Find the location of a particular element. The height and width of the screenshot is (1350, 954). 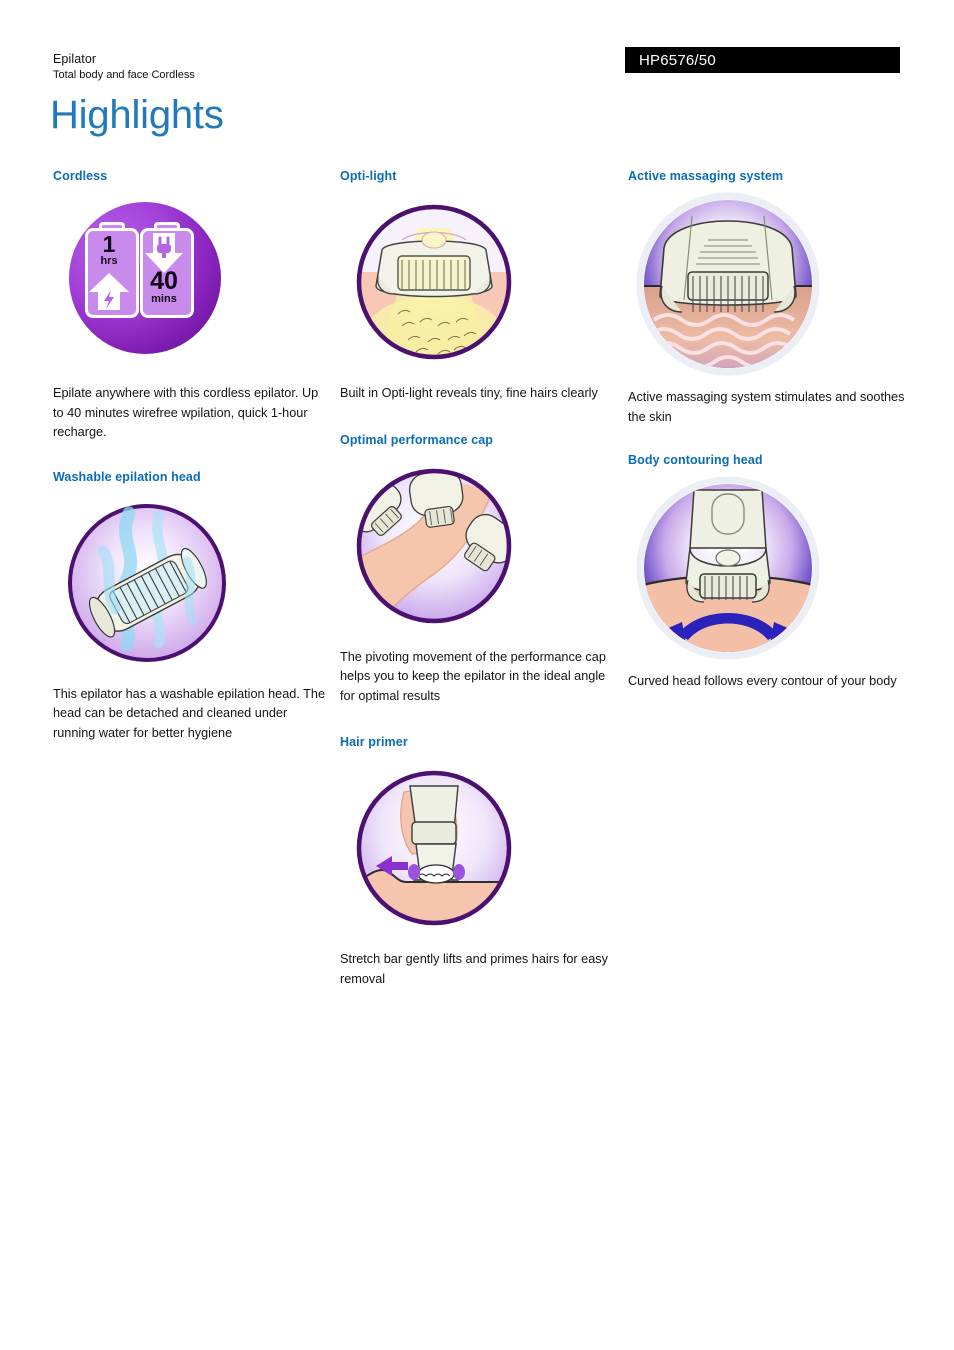

contouring-head-arrow-icon is located at coordinates (730, 568).